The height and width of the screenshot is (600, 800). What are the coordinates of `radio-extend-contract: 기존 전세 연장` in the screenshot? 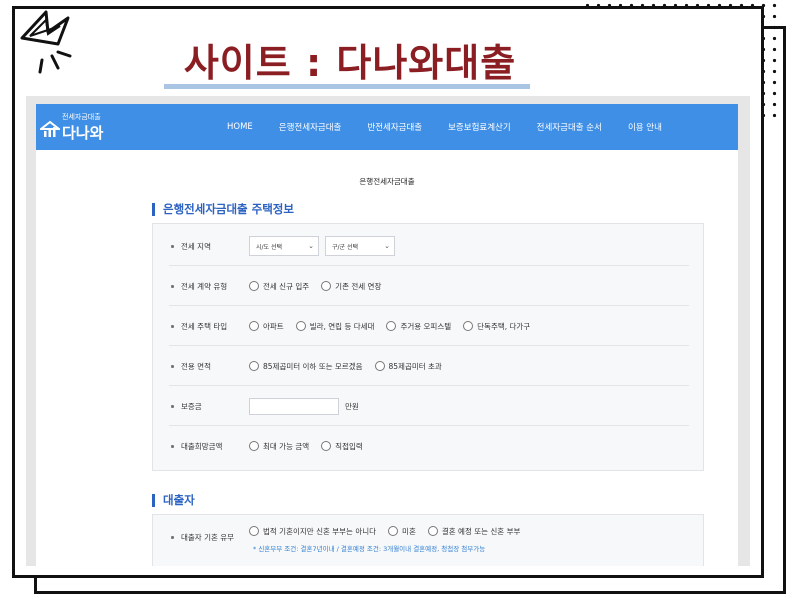 It's located at (351, 286).